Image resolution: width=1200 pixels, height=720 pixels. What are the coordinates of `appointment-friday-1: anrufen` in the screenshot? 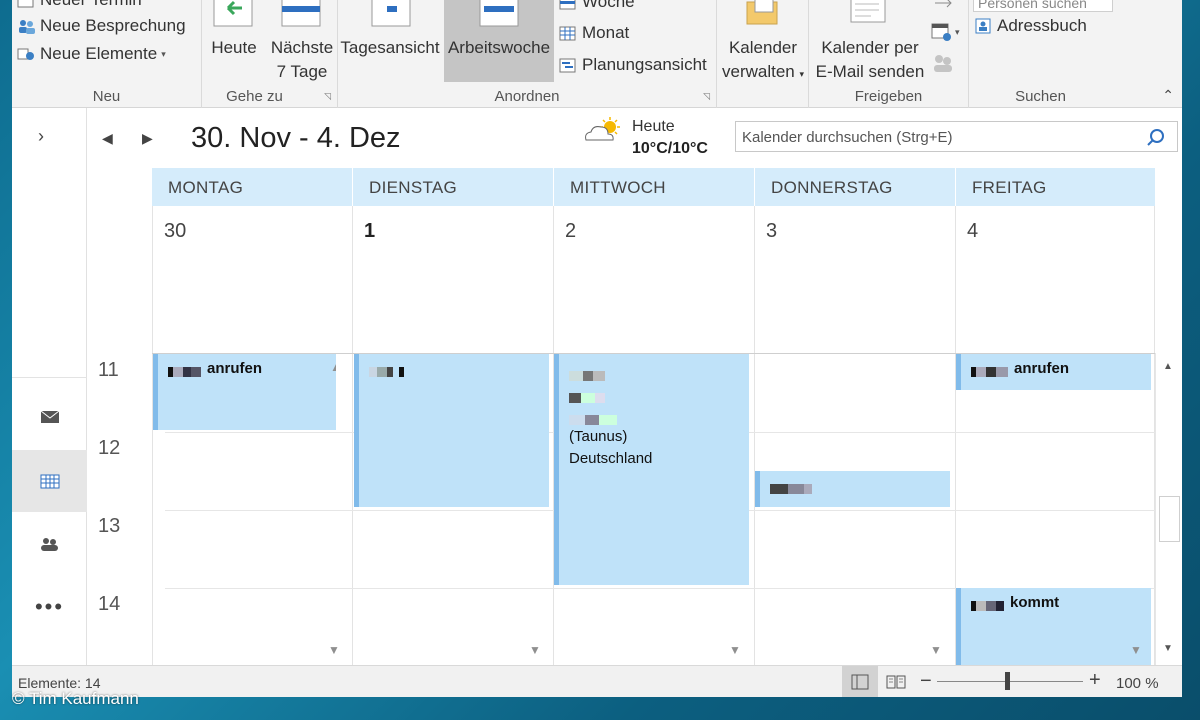 It's located at (1053, 372).